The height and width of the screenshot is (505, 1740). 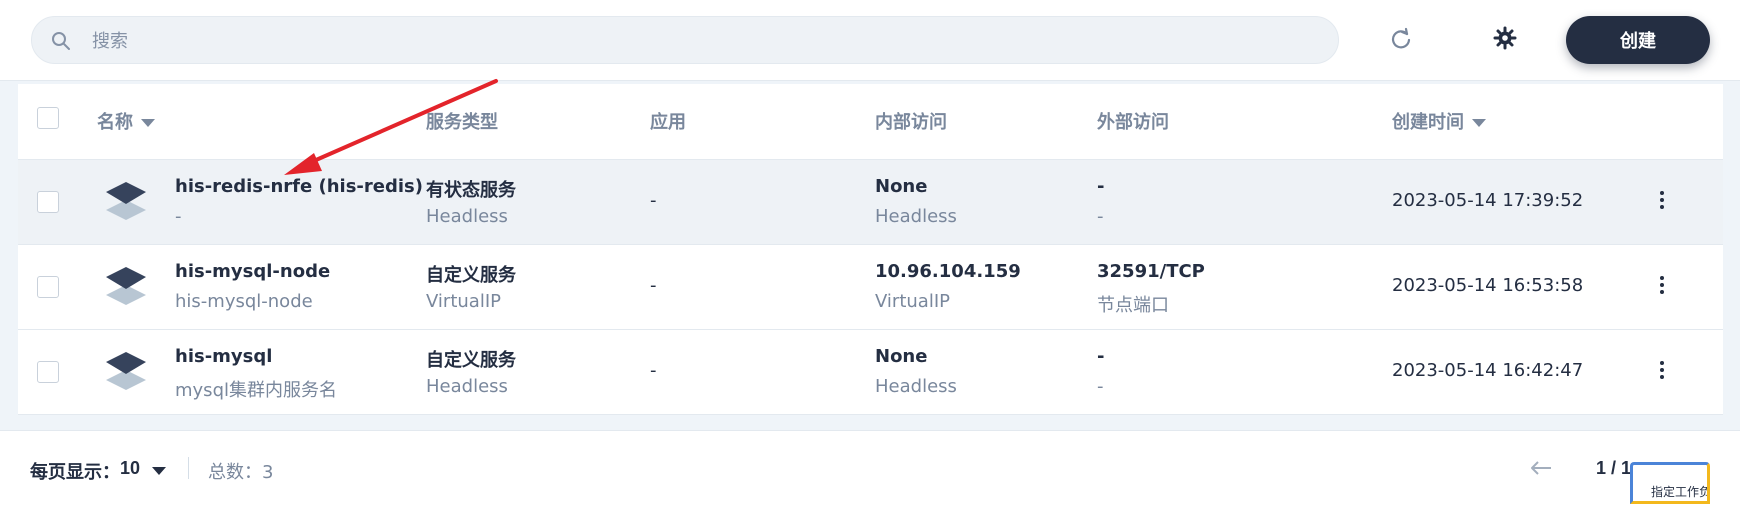 I want to click on service-alias: mysql集群内服务名, so click(x=256, y=390).